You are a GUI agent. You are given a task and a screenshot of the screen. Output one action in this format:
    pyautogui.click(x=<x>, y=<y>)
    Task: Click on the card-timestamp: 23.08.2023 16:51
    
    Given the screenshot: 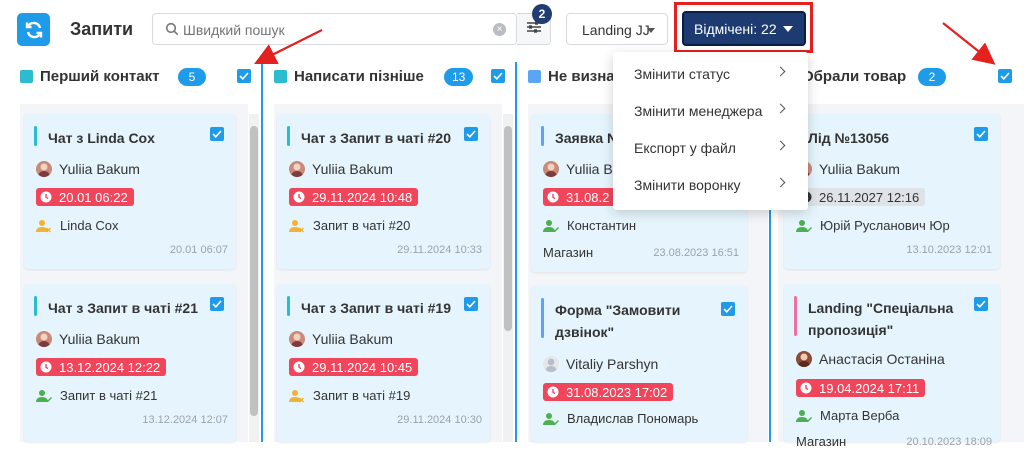 What is the action you would take?
    pyautogui.click(x=696, y=253)
    